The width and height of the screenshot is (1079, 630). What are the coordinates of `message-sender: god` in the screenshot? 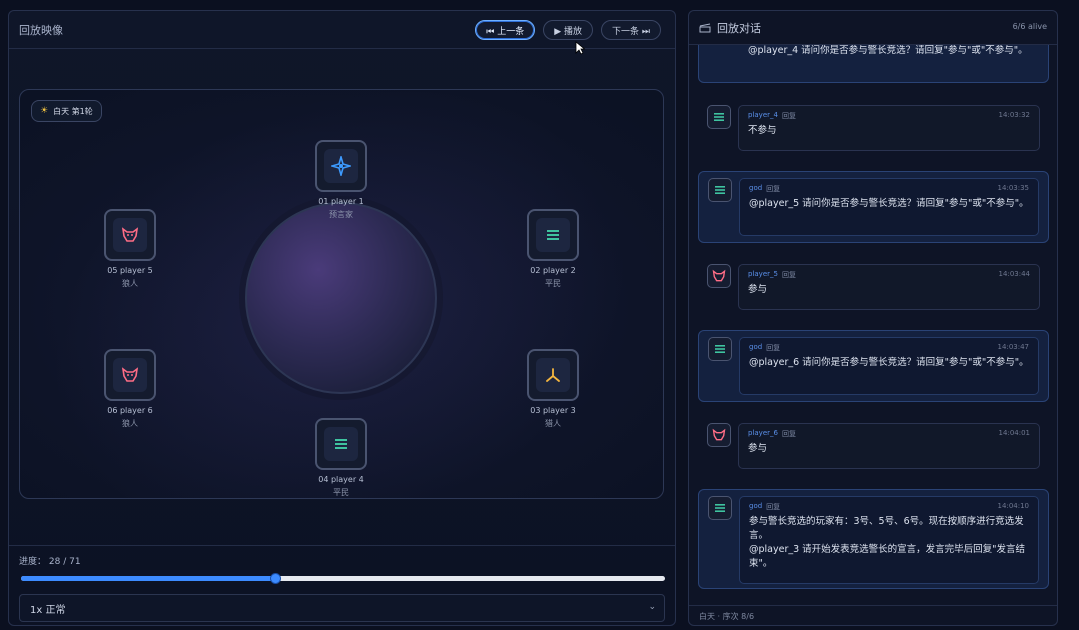 It's located at (756, 506).